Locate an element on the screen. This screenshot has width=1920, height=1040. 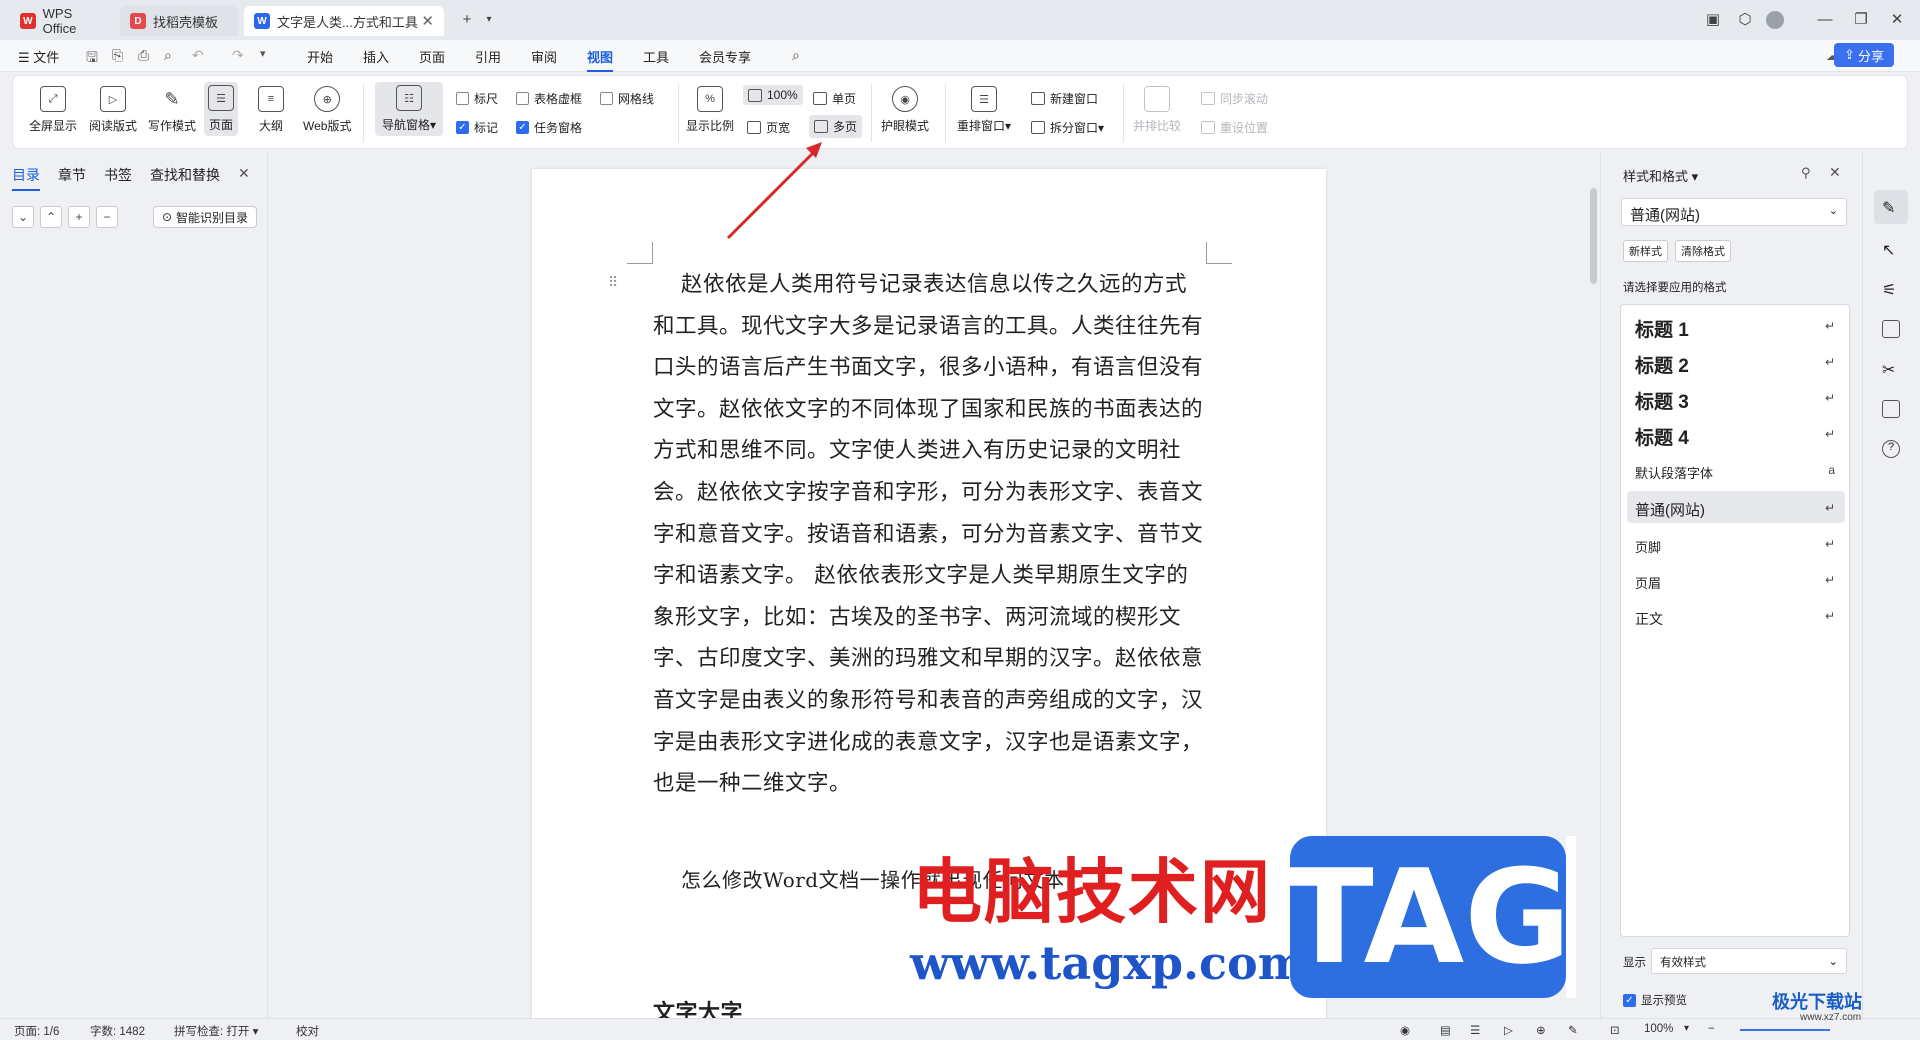
tab-document: W 文字是人类...方式和工具 ✕ is located at coordinates (344, 21).